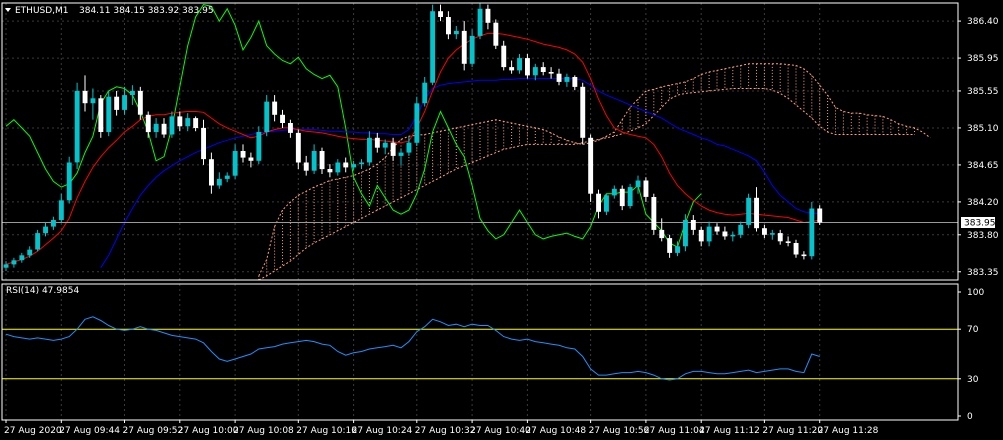  I want to click on main-header: ETHUSD,M1 384.11 384.15 383.92 383.95, so click(109, 11).